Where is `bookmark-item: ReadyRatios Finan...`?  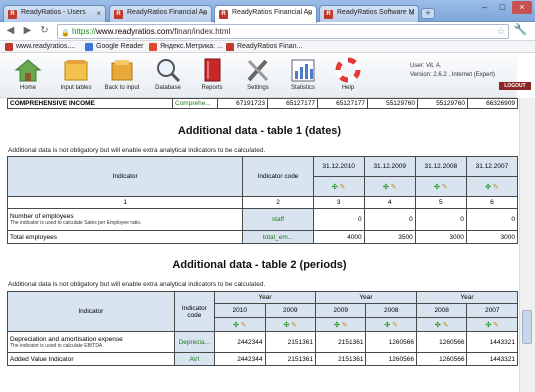 bookmark-item: ReadyRatios Finan... is located at coordinates (264, 47).